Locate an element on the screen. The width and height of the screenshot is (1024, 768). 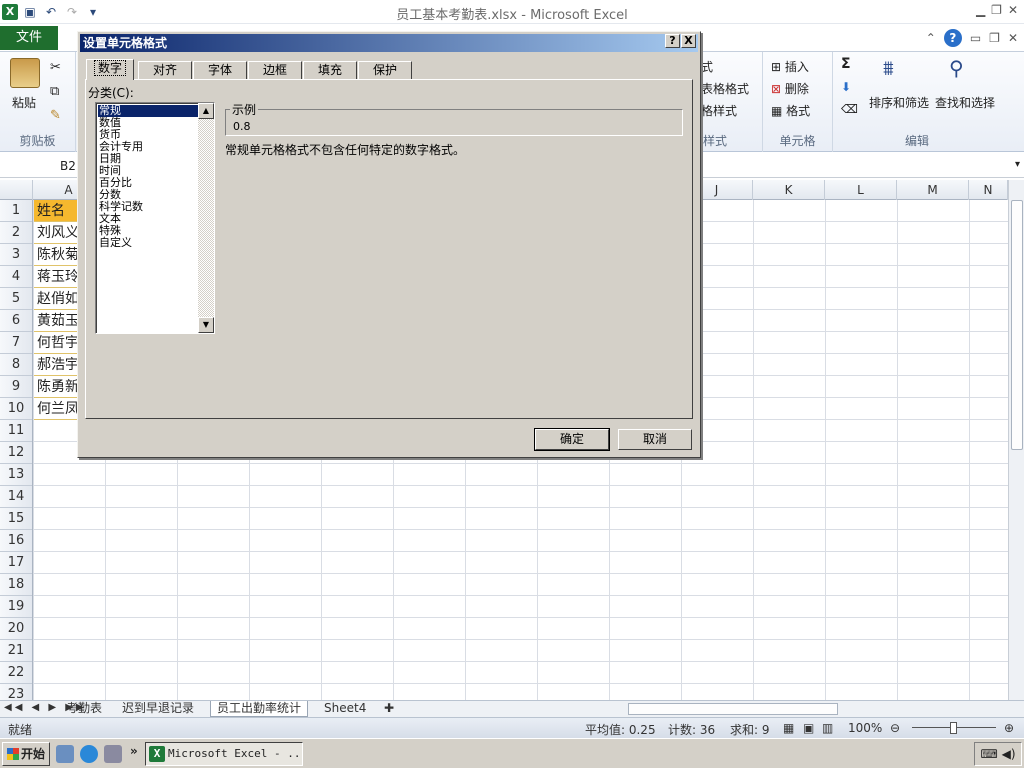
horizontal-scrollbar is located at coordinates (813, 709).